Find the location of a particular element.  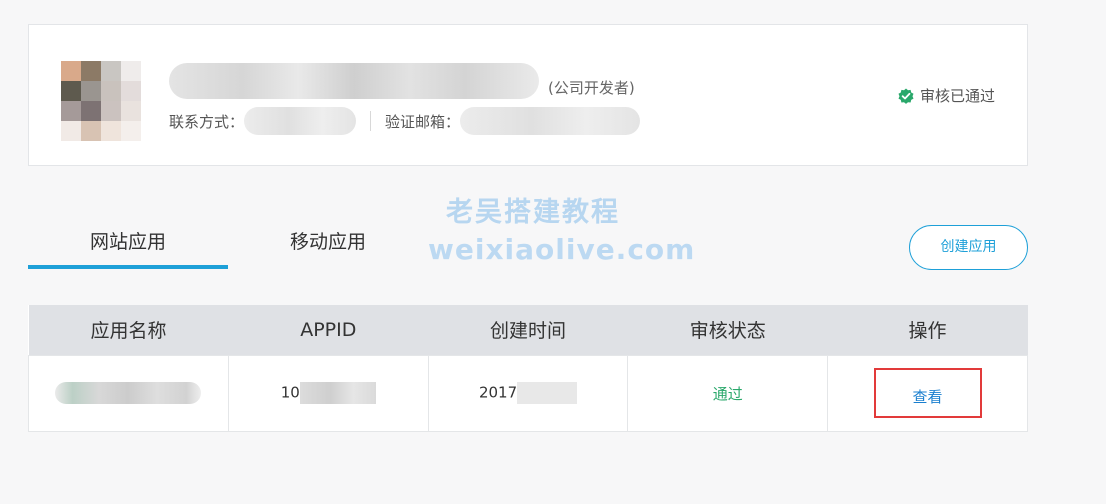

tab-website-apps: 网站应用 is located at coordinates (128, 244).